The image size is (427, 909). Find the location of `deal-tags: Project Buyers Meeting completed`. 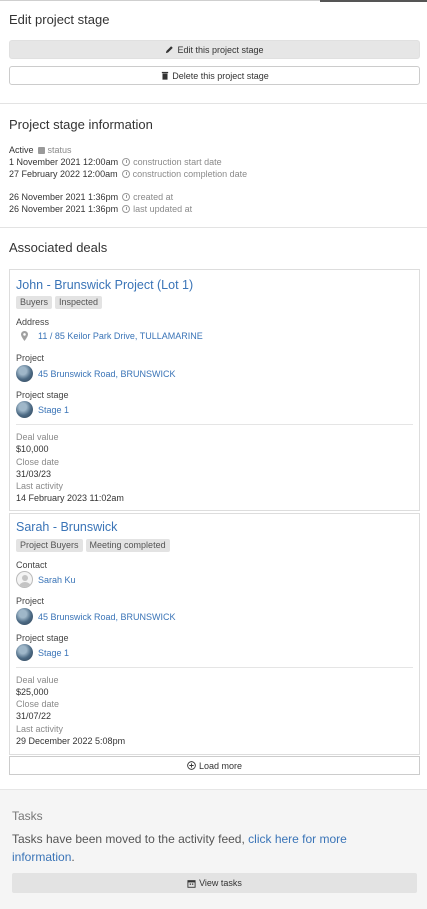

deal-tags: Project Buyers Meeting completed is located at coordinates (93, 545).